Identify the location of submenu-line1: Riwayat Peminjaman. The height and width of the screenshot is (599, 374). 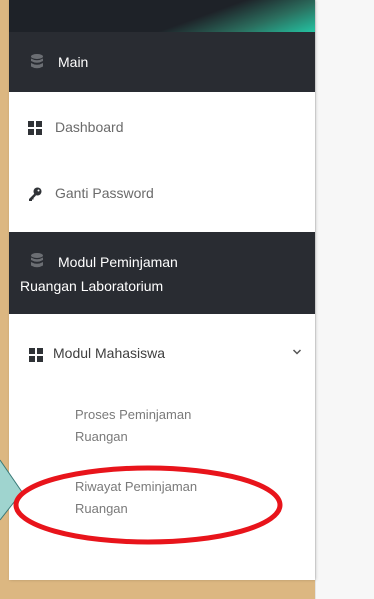
(136, 486).